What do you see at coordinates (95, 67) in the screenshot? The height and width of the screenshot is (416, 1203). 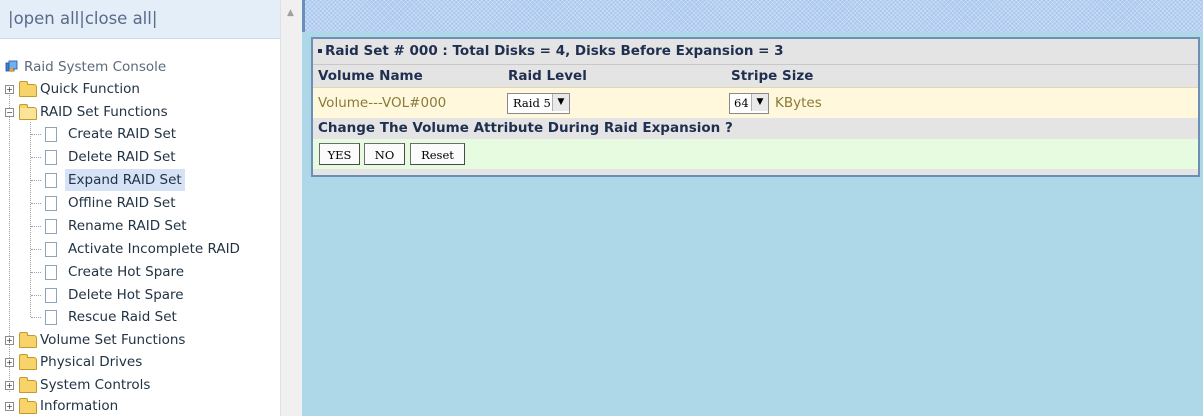 I see `tree-root-label: Raid System Console` at bounding box center [95, 67].